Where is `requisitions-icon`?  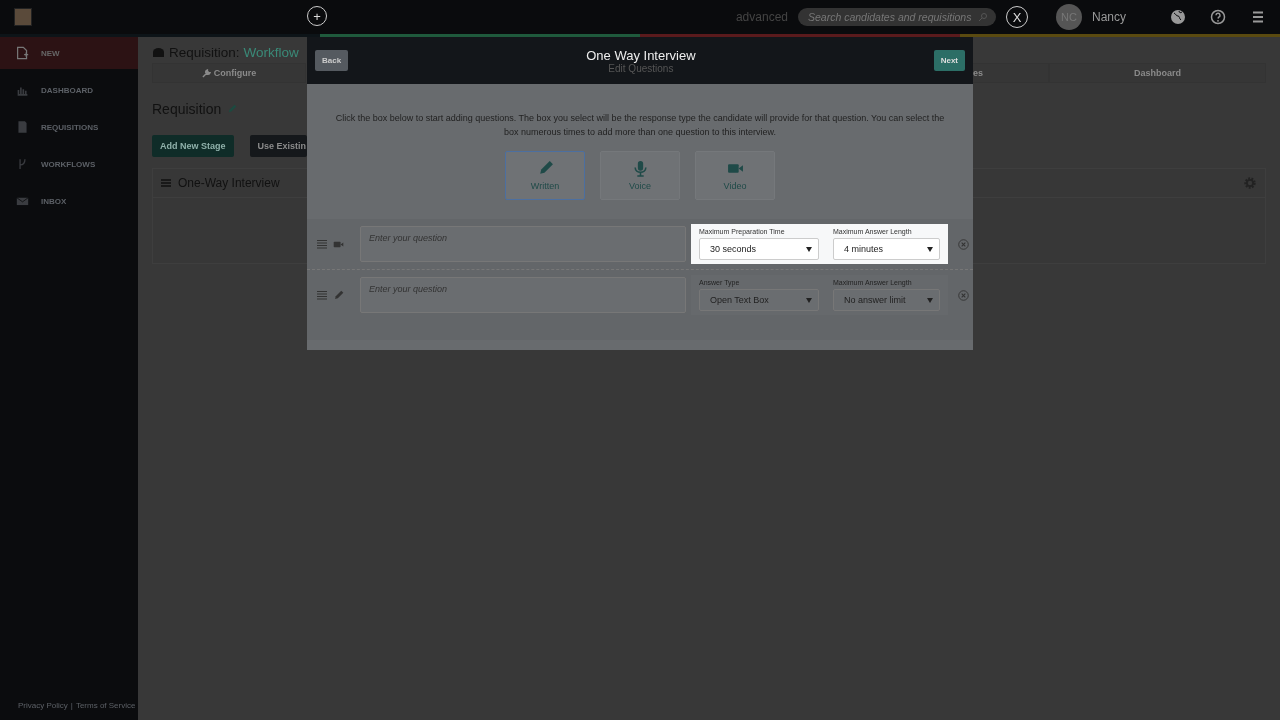 requisitions-icon is located at coordinates (22, 127).